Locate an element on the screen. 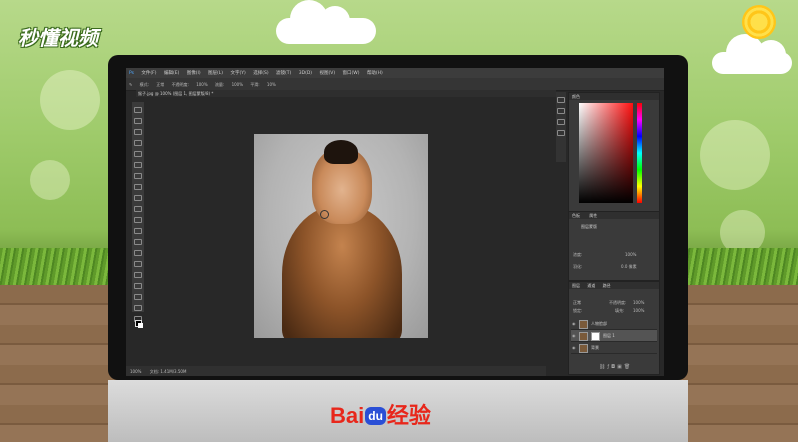 The image size is (798, 442). properties-panel: 色板 属性 图层蒙版 浓度: 100% 羽化: 0.0 像素 is located at coordinates (614, 246).